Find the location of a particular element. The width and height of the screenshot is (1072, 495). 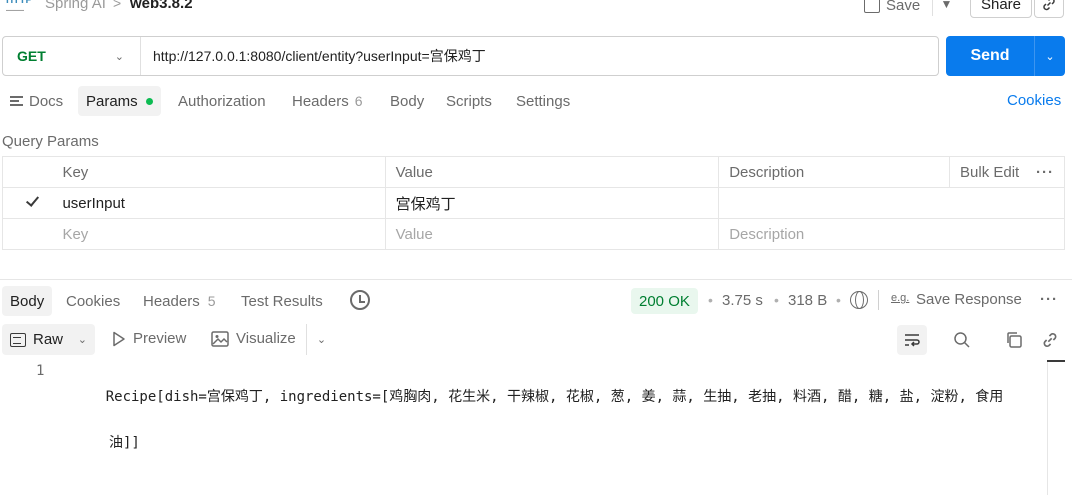

history-icon is located at coordinates (360, 300).